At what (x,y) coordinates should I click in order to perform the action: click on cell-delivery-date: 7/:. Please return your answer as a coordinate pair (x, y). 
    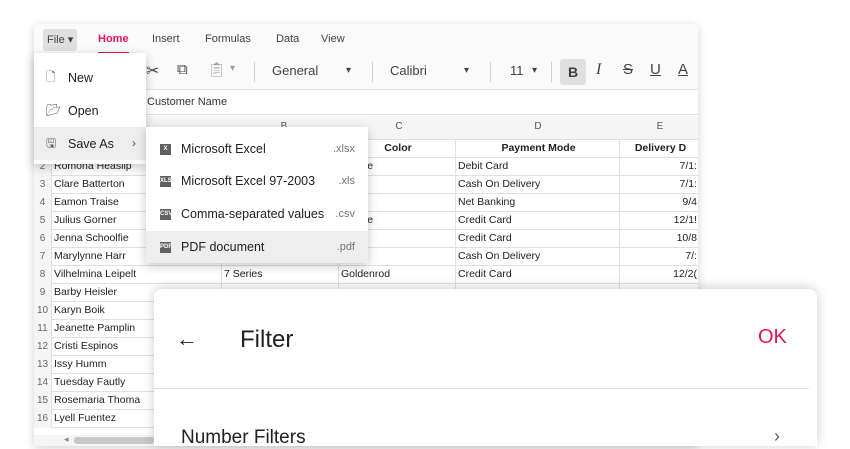
    Looking at the image, I should click on (659, 257).